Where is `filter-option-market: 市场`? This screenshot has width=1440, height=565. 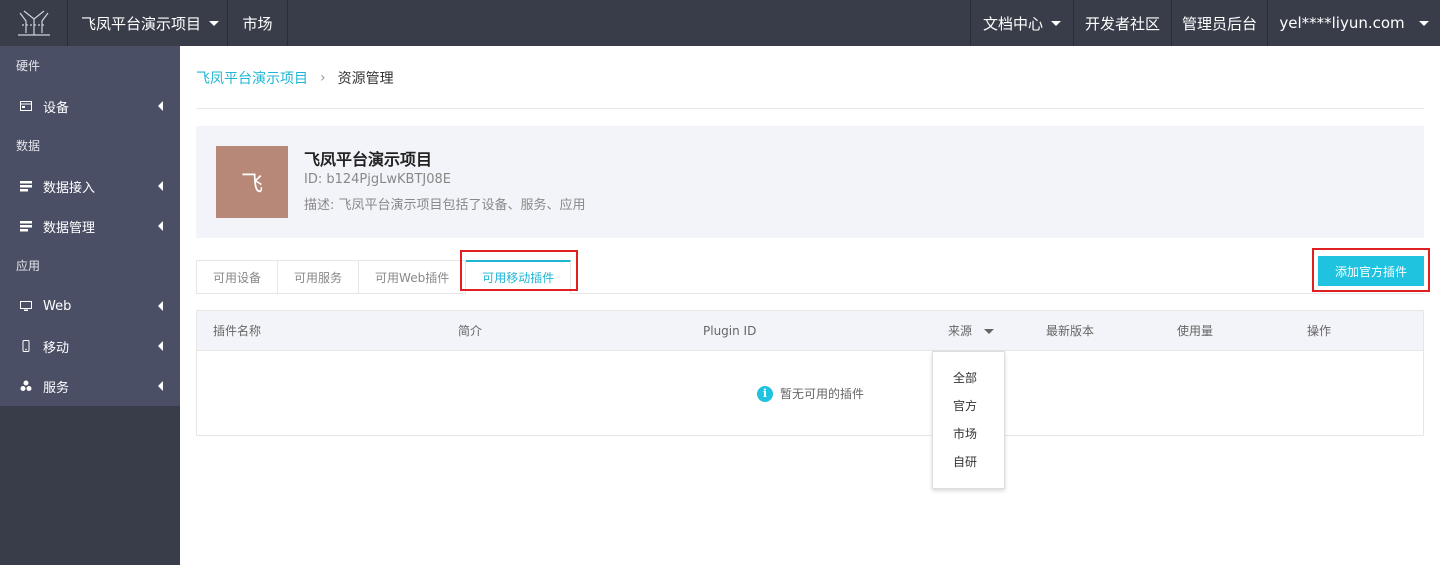 filter-option-market: 市场 is located at coordinates (968, 434).